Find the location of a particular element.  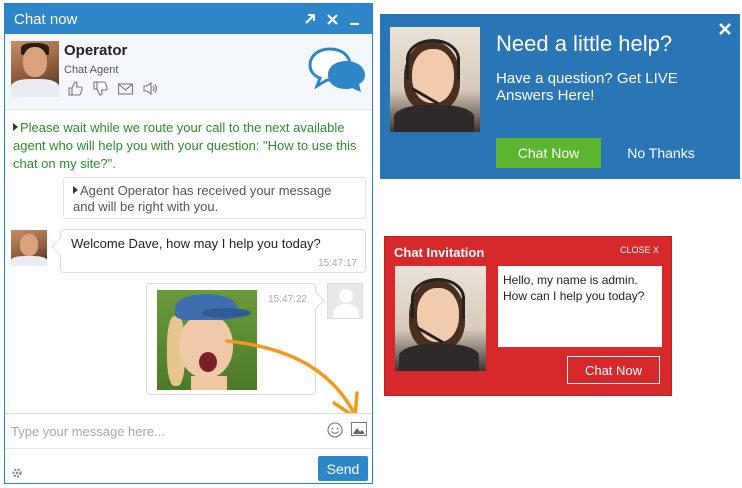

sent-photo is located at coordinates (207, 340).